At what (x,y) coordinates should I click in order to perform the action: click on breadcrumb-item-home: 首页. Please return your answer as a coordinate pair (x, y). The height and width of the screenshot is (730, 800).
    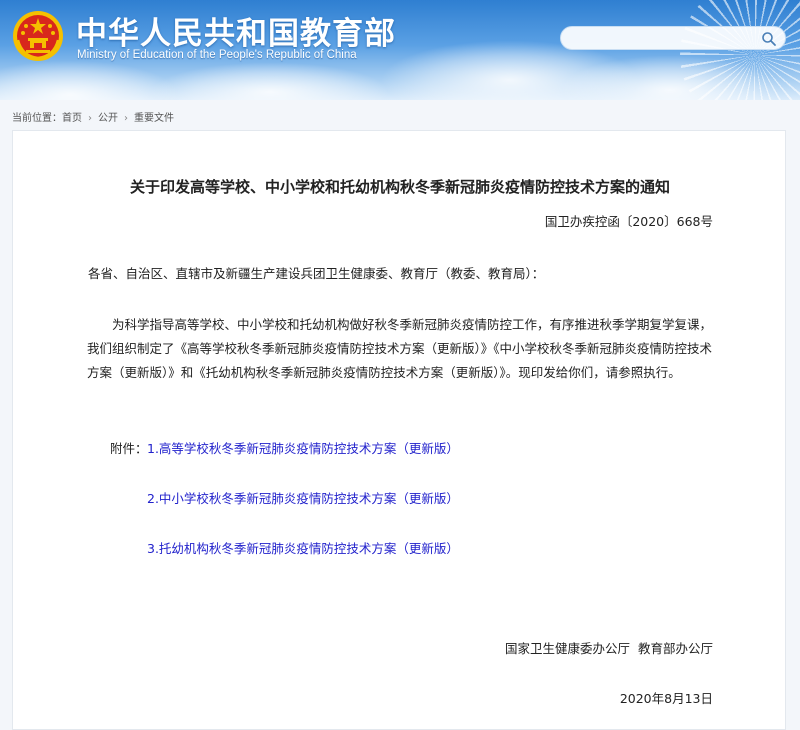
    Looking at the image, I should click on (72, 118).